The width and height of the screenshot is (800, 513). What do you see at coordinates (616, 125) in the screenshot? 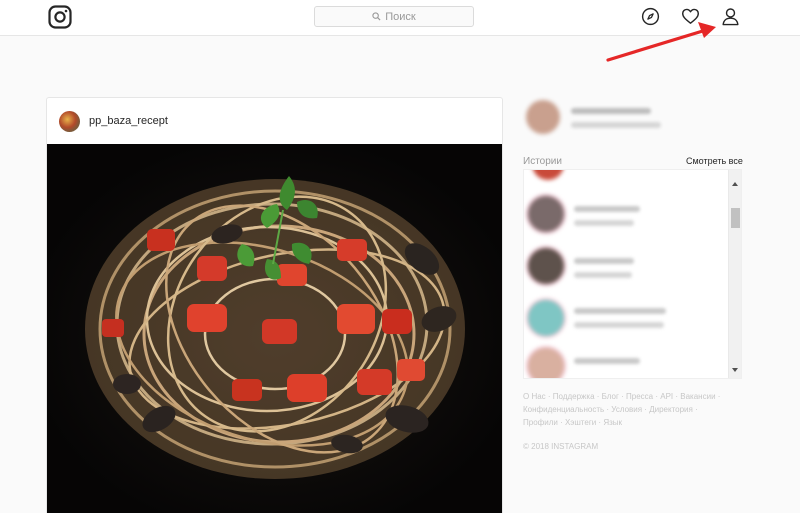
I see `profile-subtitle-blur` at bounding box center [616, 125].